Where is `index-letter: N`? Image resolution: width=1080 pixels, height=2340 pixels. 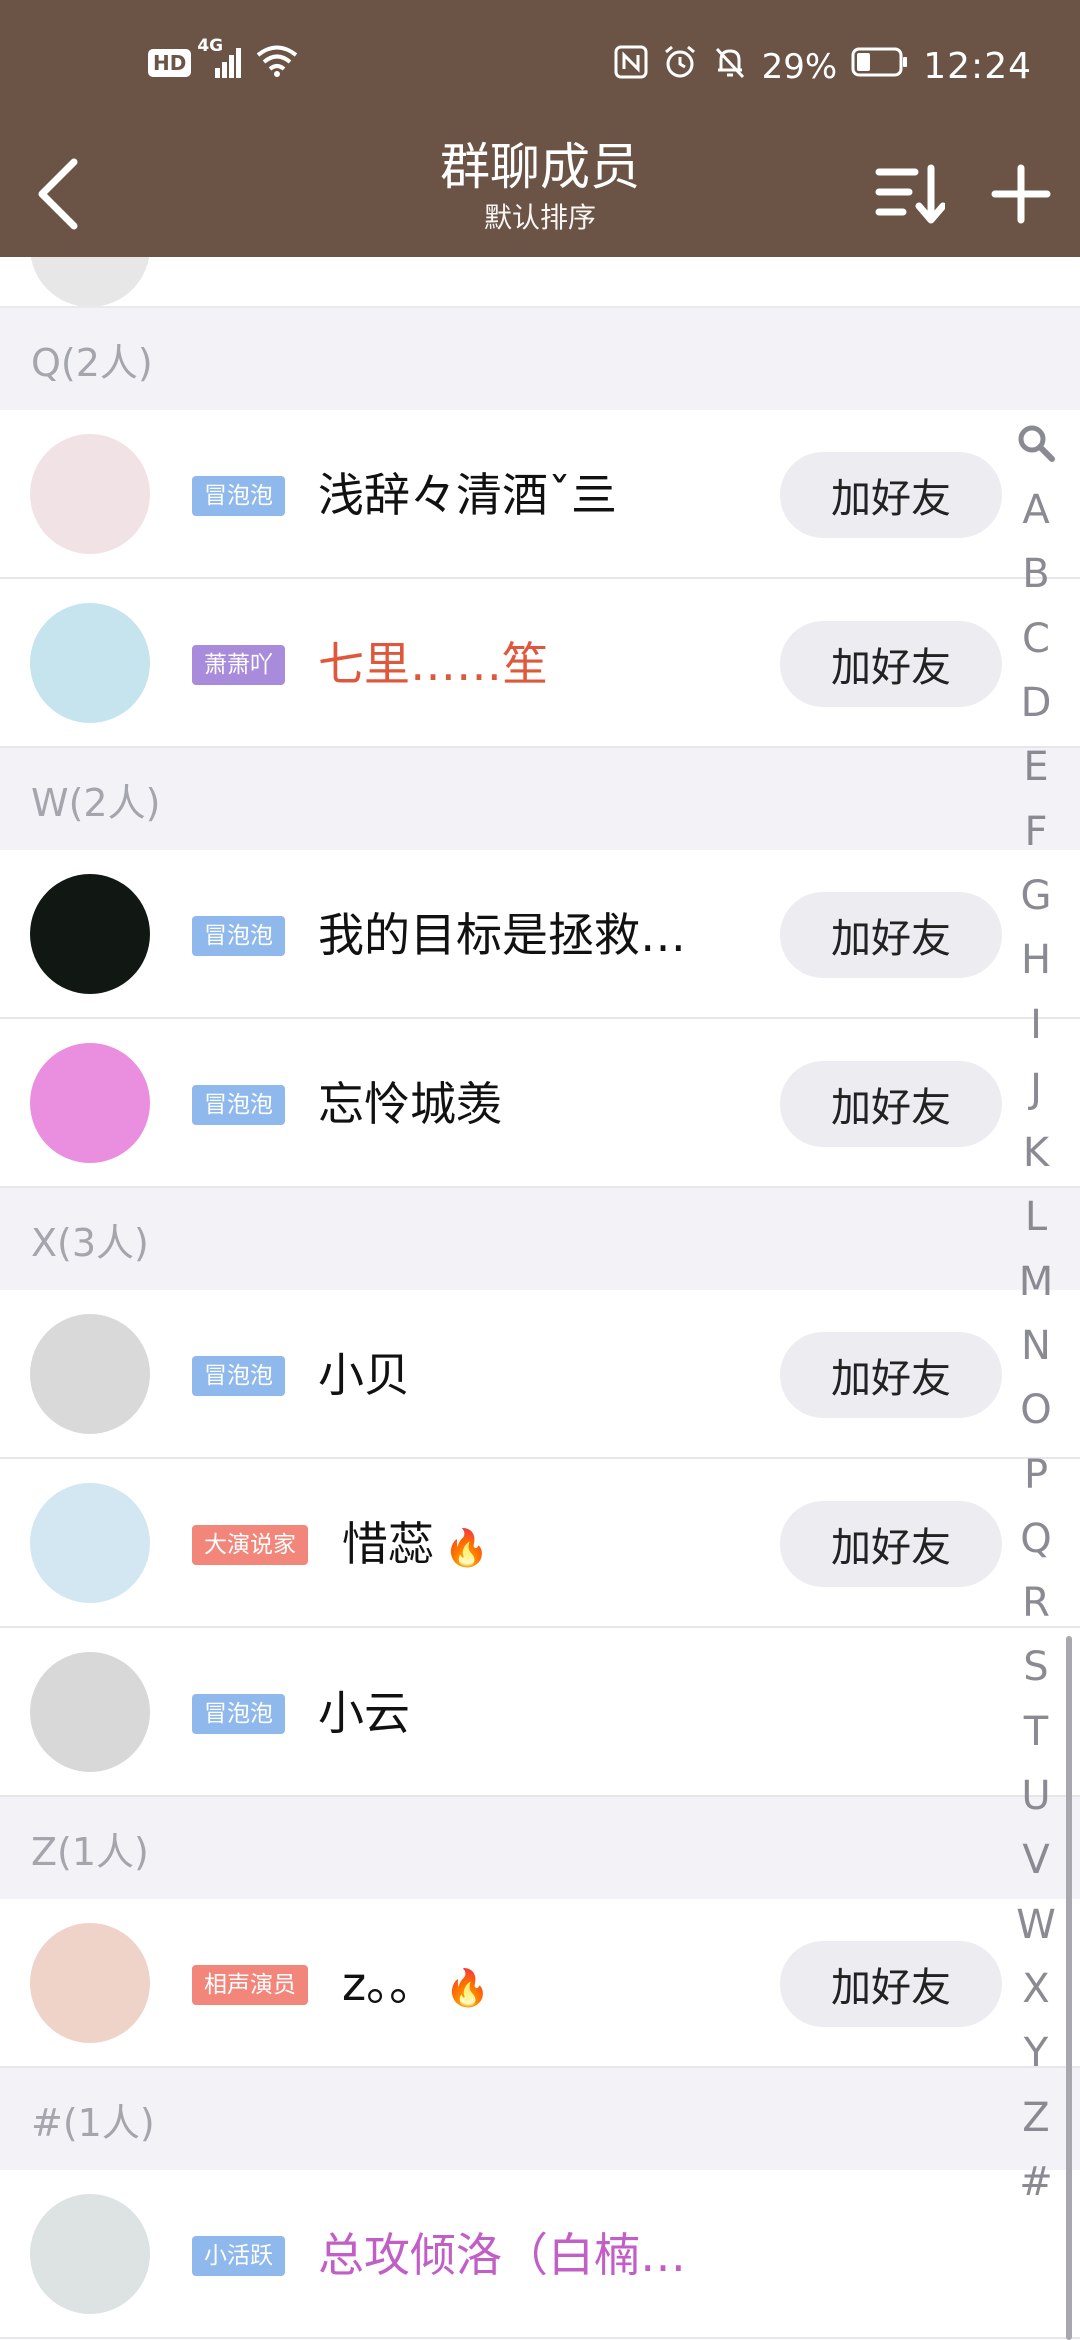
index-letter: N is located at coordinates (1036, 1346).